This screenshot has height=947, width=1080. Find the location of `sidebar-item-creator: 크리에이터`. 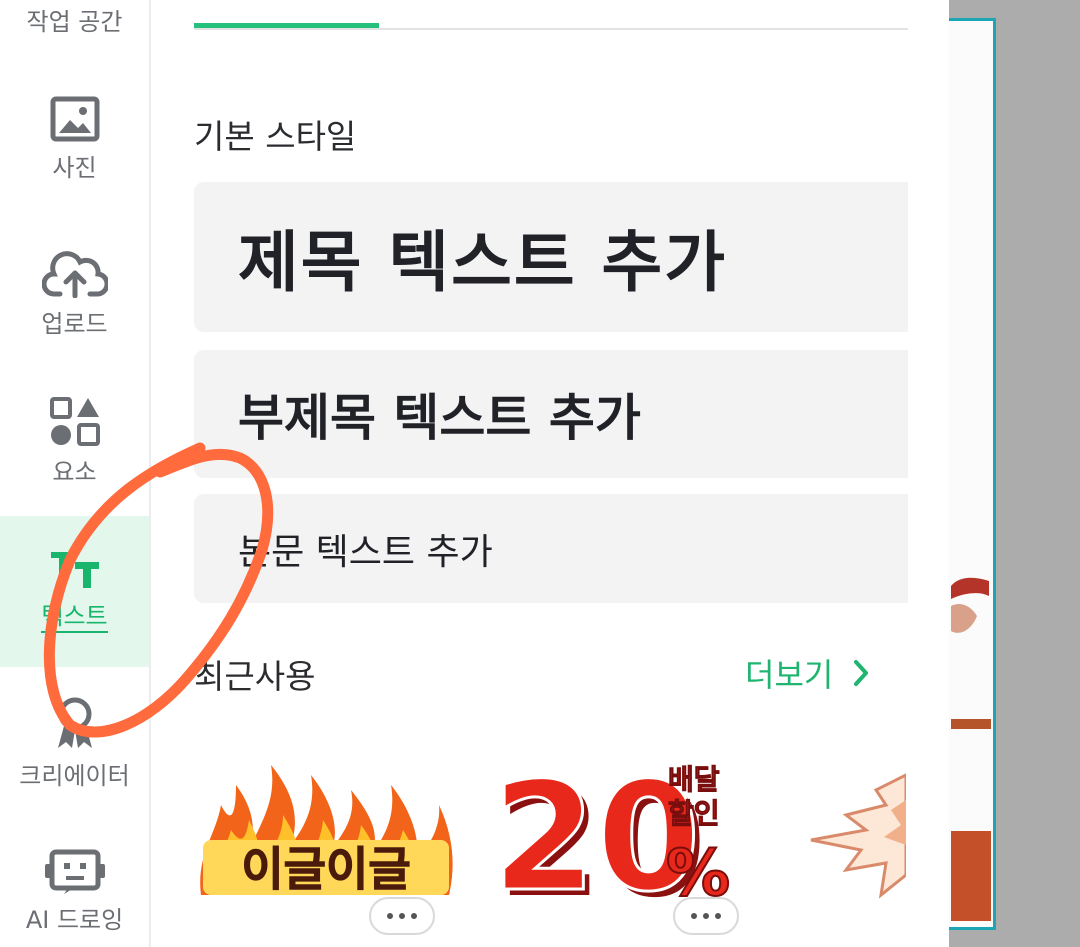

sidebar-item-creator: 크리에이터 is located at coordinates (74, 746).